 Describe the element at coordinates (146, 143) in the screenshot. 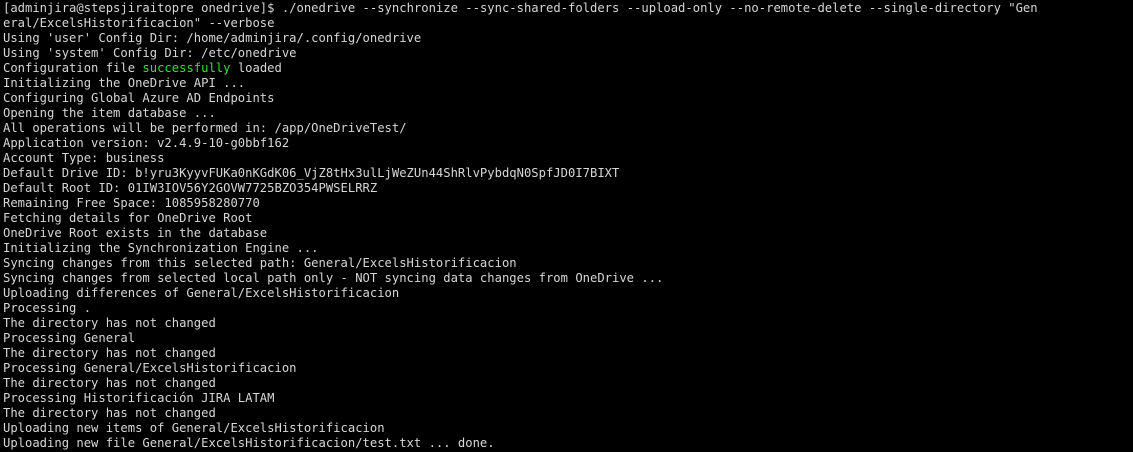

I see `output-line: Application version: v2.4.9-10-g0bbf162` at that location.